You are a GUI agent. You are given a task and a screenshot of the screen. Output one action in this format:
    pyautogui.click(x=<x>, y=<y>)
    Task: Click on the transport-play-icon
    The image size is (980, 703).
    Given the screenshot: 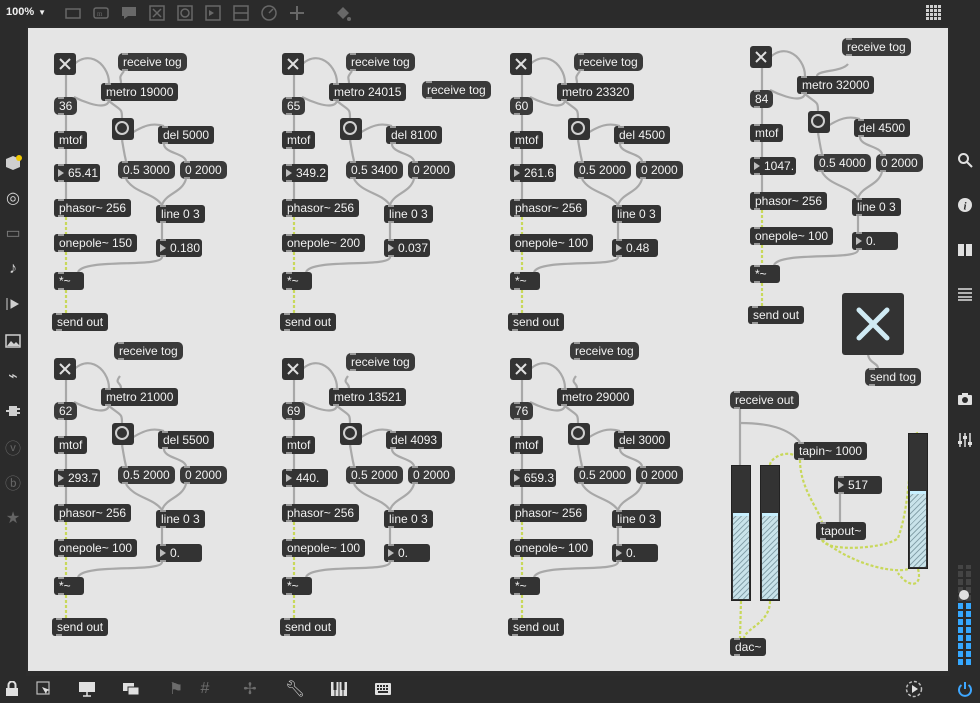 What is the action you would take?
    pyautogui.click(x=914, y=689)
    